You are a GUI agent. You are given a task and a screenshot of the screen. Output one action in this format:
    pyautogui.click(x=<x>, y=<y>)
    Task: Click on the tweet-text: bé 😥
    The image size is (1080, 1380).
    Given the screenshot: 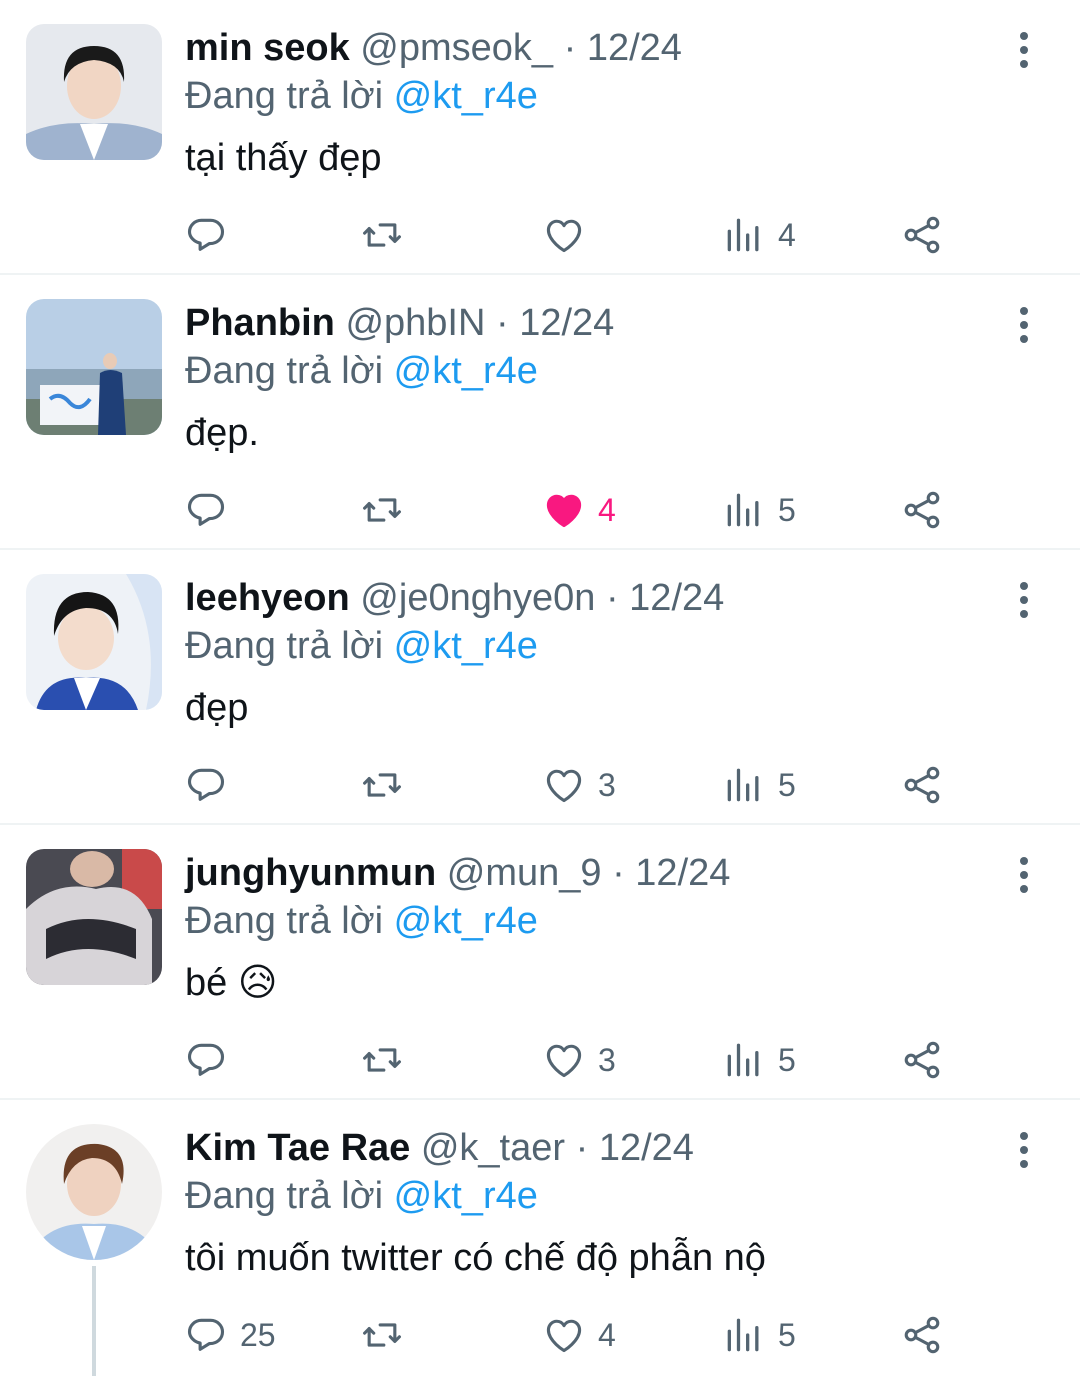 What is the action you would take?
    pyautogui.click(x=231, y=983)
    